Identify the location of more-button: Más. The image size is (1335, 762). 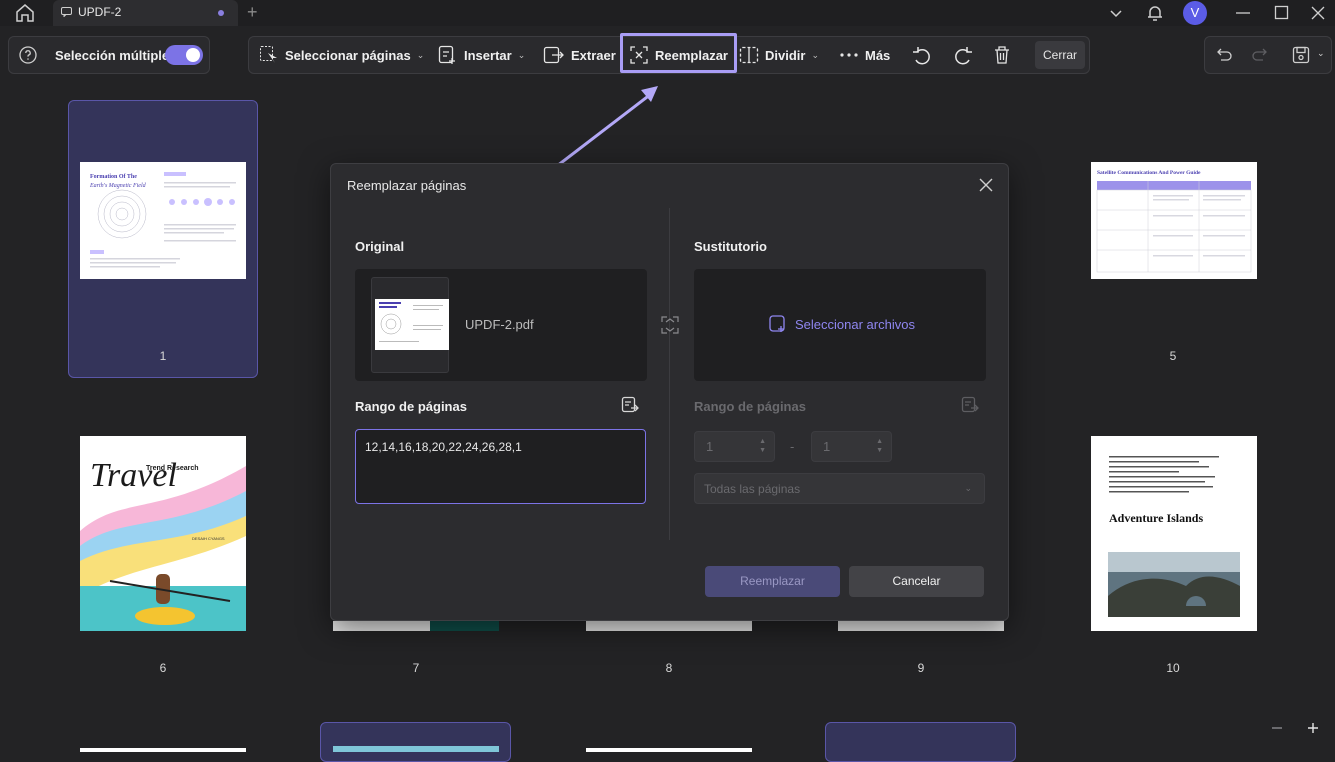
(864, 55).